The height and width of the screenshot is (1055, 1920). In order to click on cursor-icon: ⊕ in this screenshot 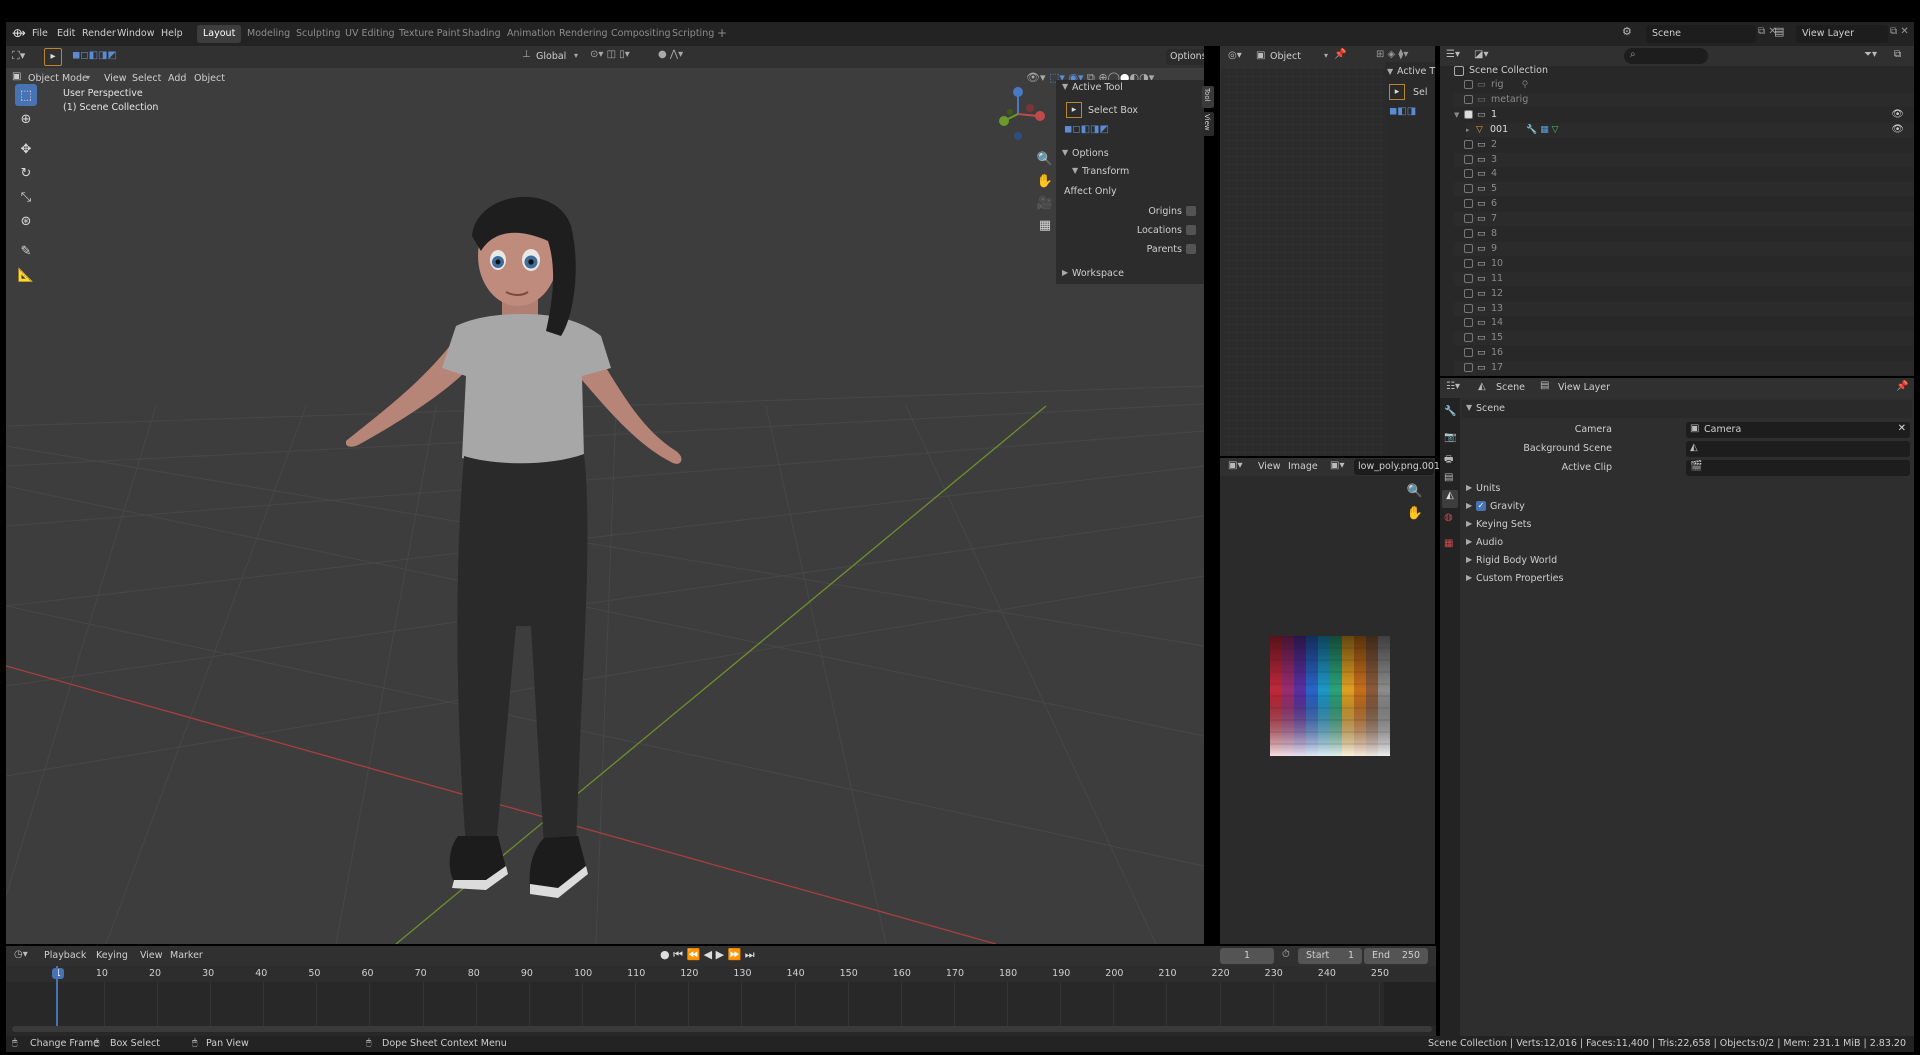, I will do `click(26, 119)`.